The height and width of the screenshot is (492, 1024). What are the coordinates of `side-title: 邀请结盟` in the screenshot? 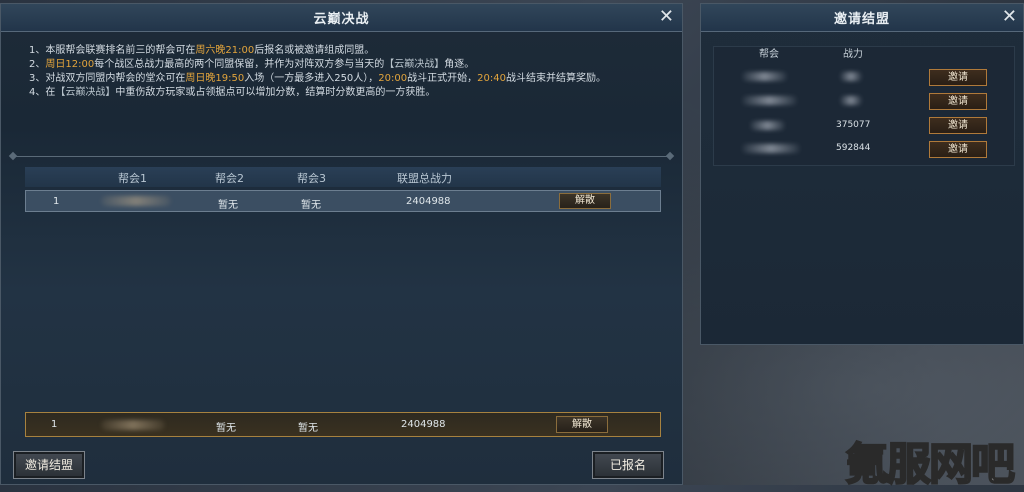 It's located at (861, 19).